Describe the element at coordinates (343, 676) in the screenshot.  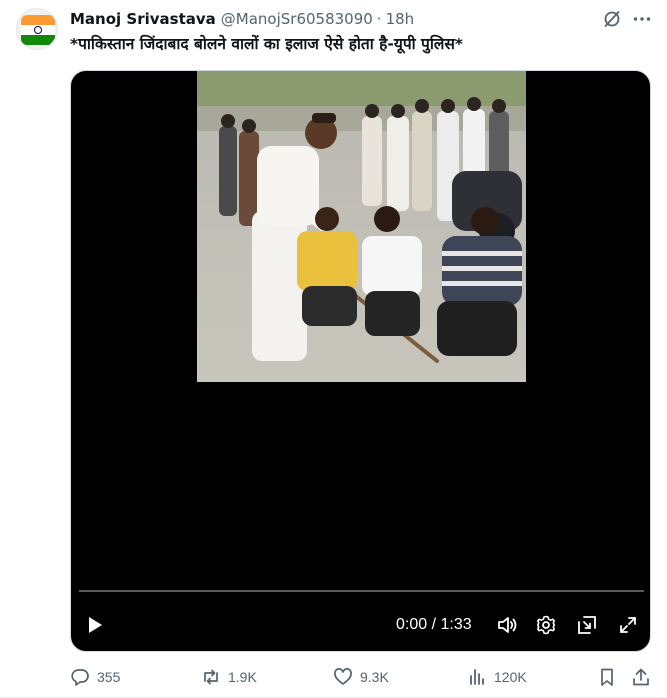
I see `like-icon` at that location.